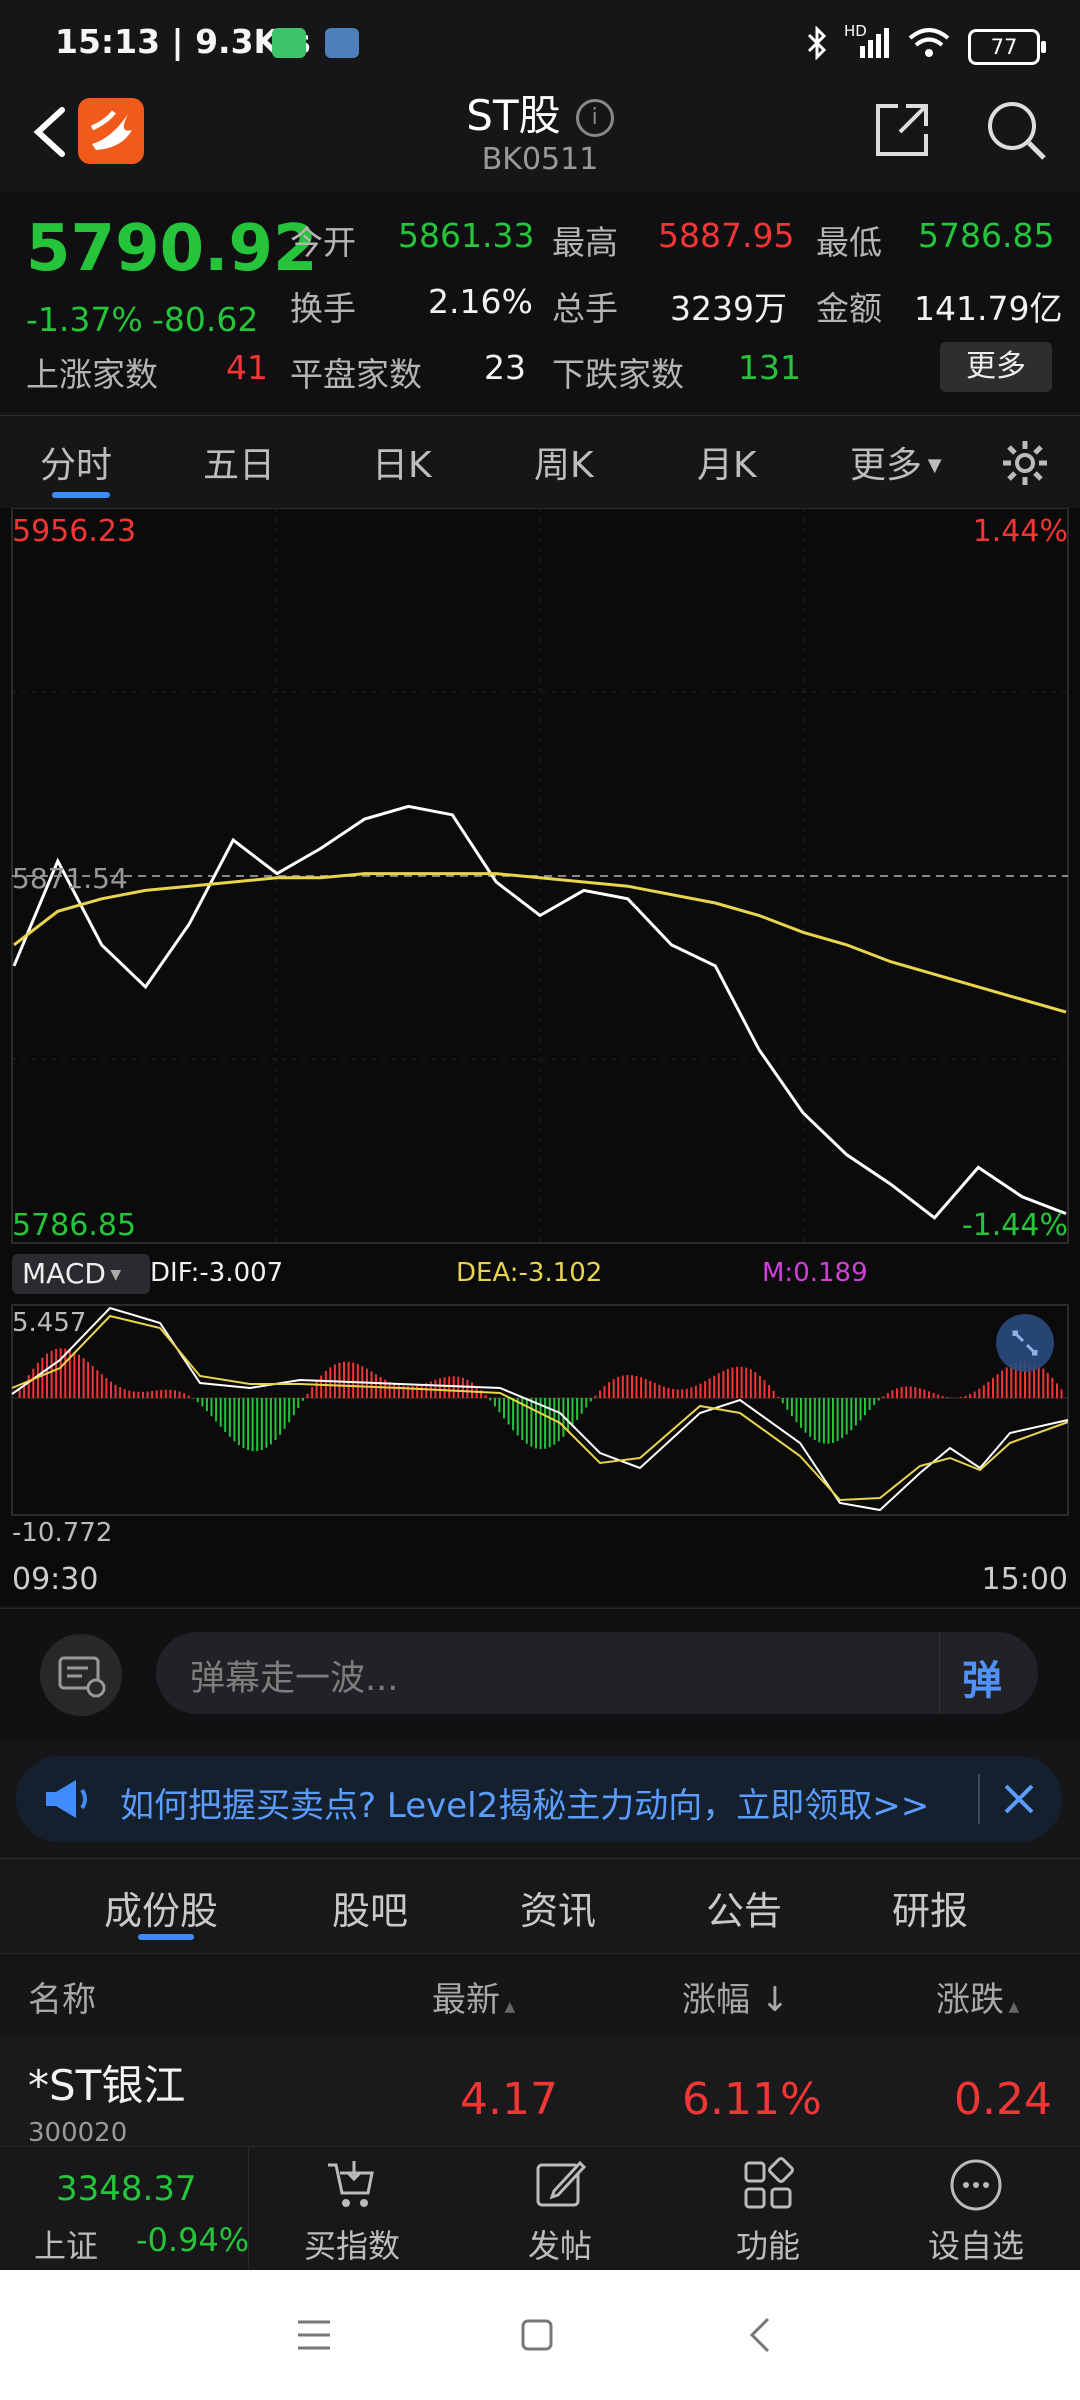 This screenshot has height=2400, width=1080. Describe the element at coordinates (81, 1274) in the screenshot. I see `indicator-selector: MACD ▼` at that location.